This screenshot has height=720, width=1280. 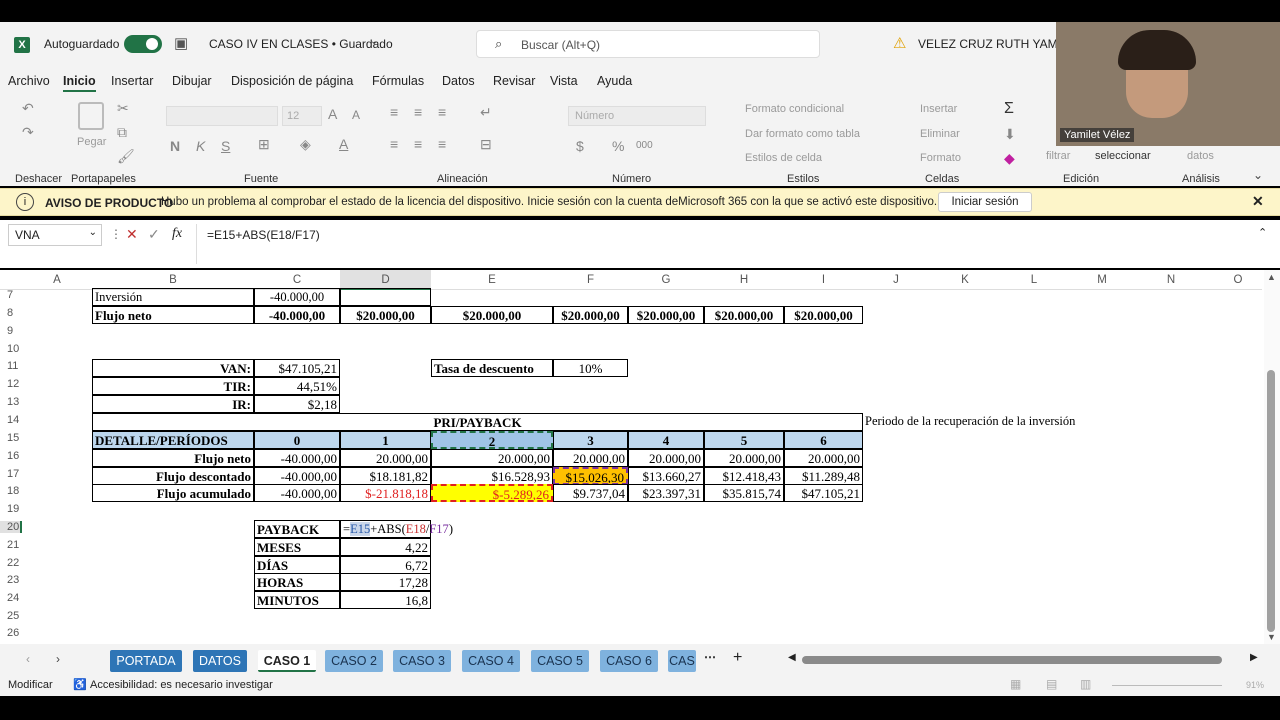 I want to click on col-N: N, so click(x=1171, y=280).